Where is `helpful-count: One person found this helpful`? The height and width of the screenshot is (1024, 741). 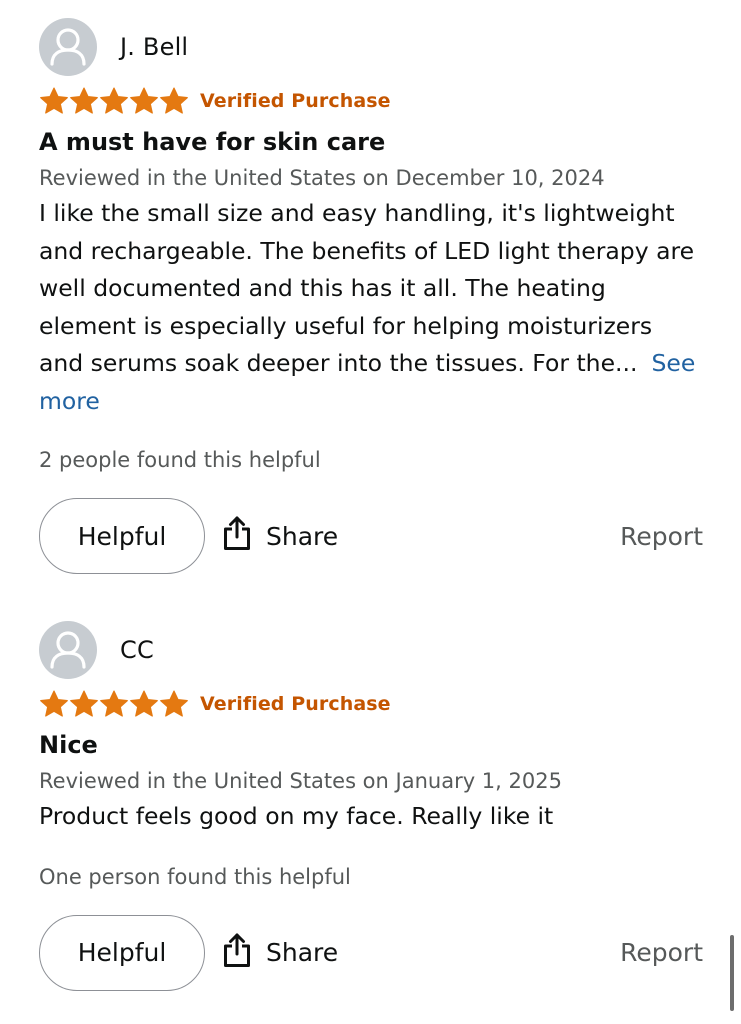 helpful-count: One person found this helpful is located at coordinates (195, 876).